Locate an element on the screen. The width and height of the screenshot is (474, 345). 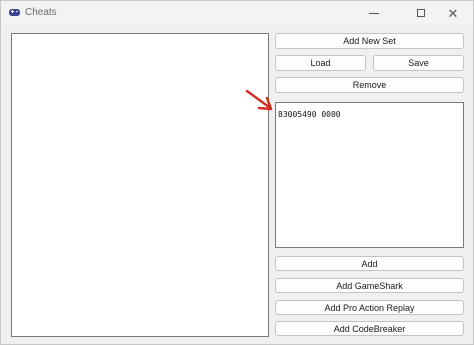
load-button: Load is located at coordinates (320, 63).